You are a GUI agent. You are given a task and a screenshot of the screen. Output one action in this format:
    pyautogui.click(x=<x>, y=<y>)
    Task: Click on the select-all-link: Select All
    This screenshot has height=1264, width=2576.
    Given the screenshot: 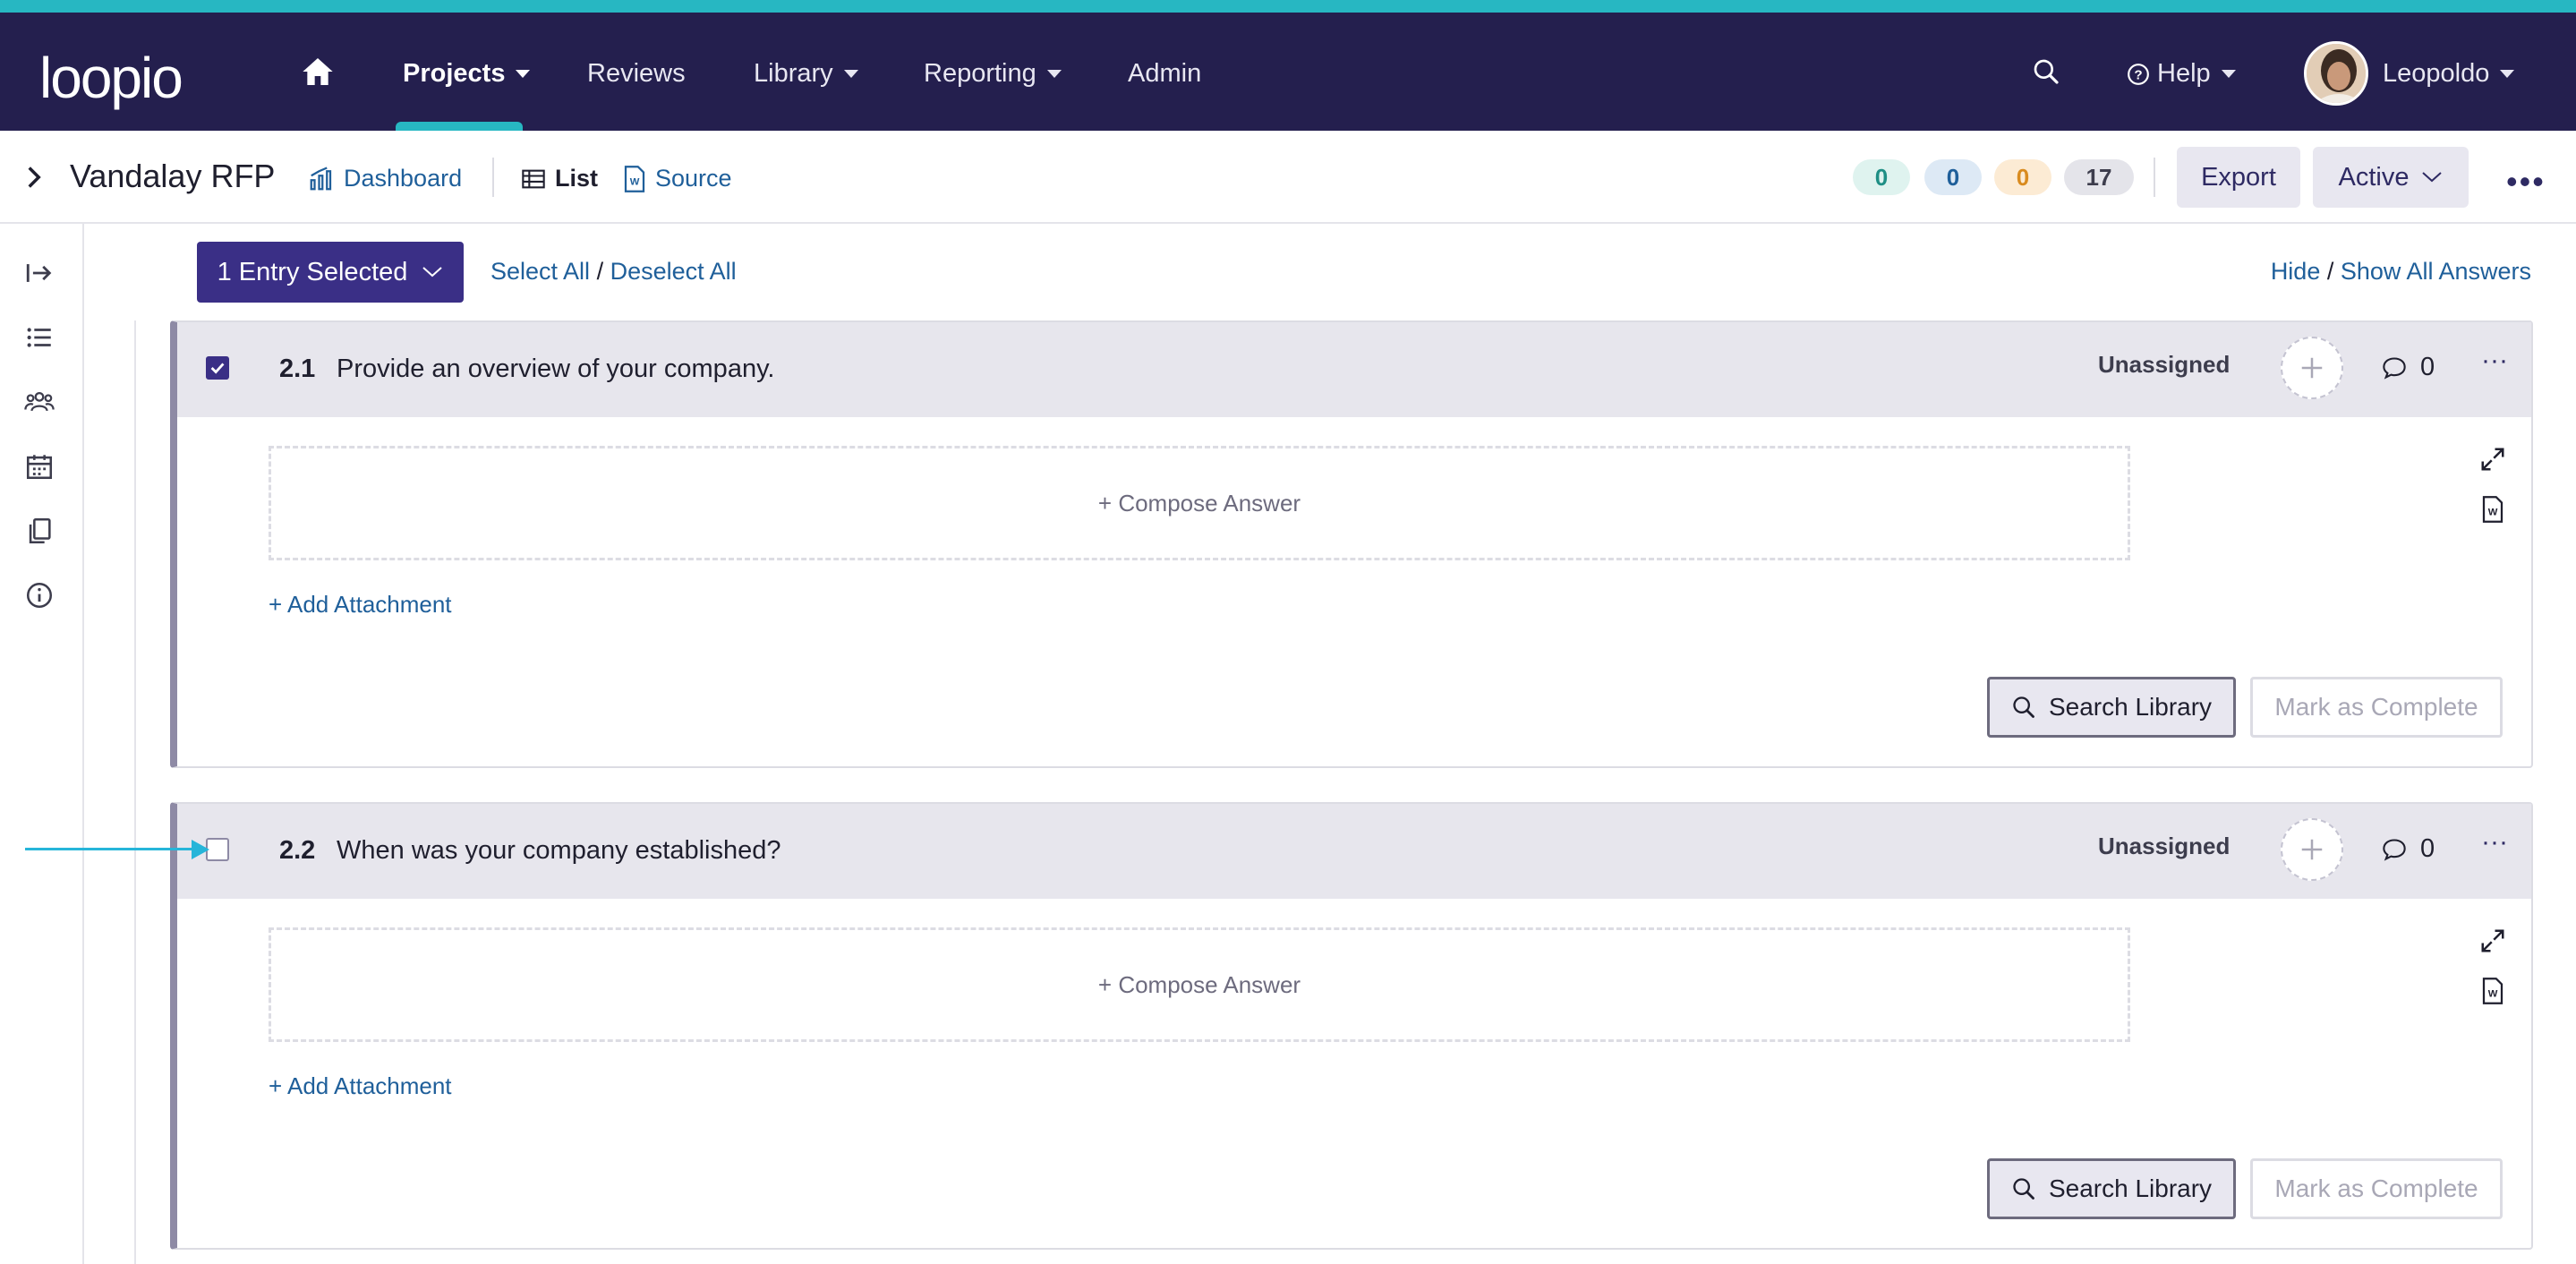 What is the action you would take?
    pyautogui.click(x=540, y=271)
    